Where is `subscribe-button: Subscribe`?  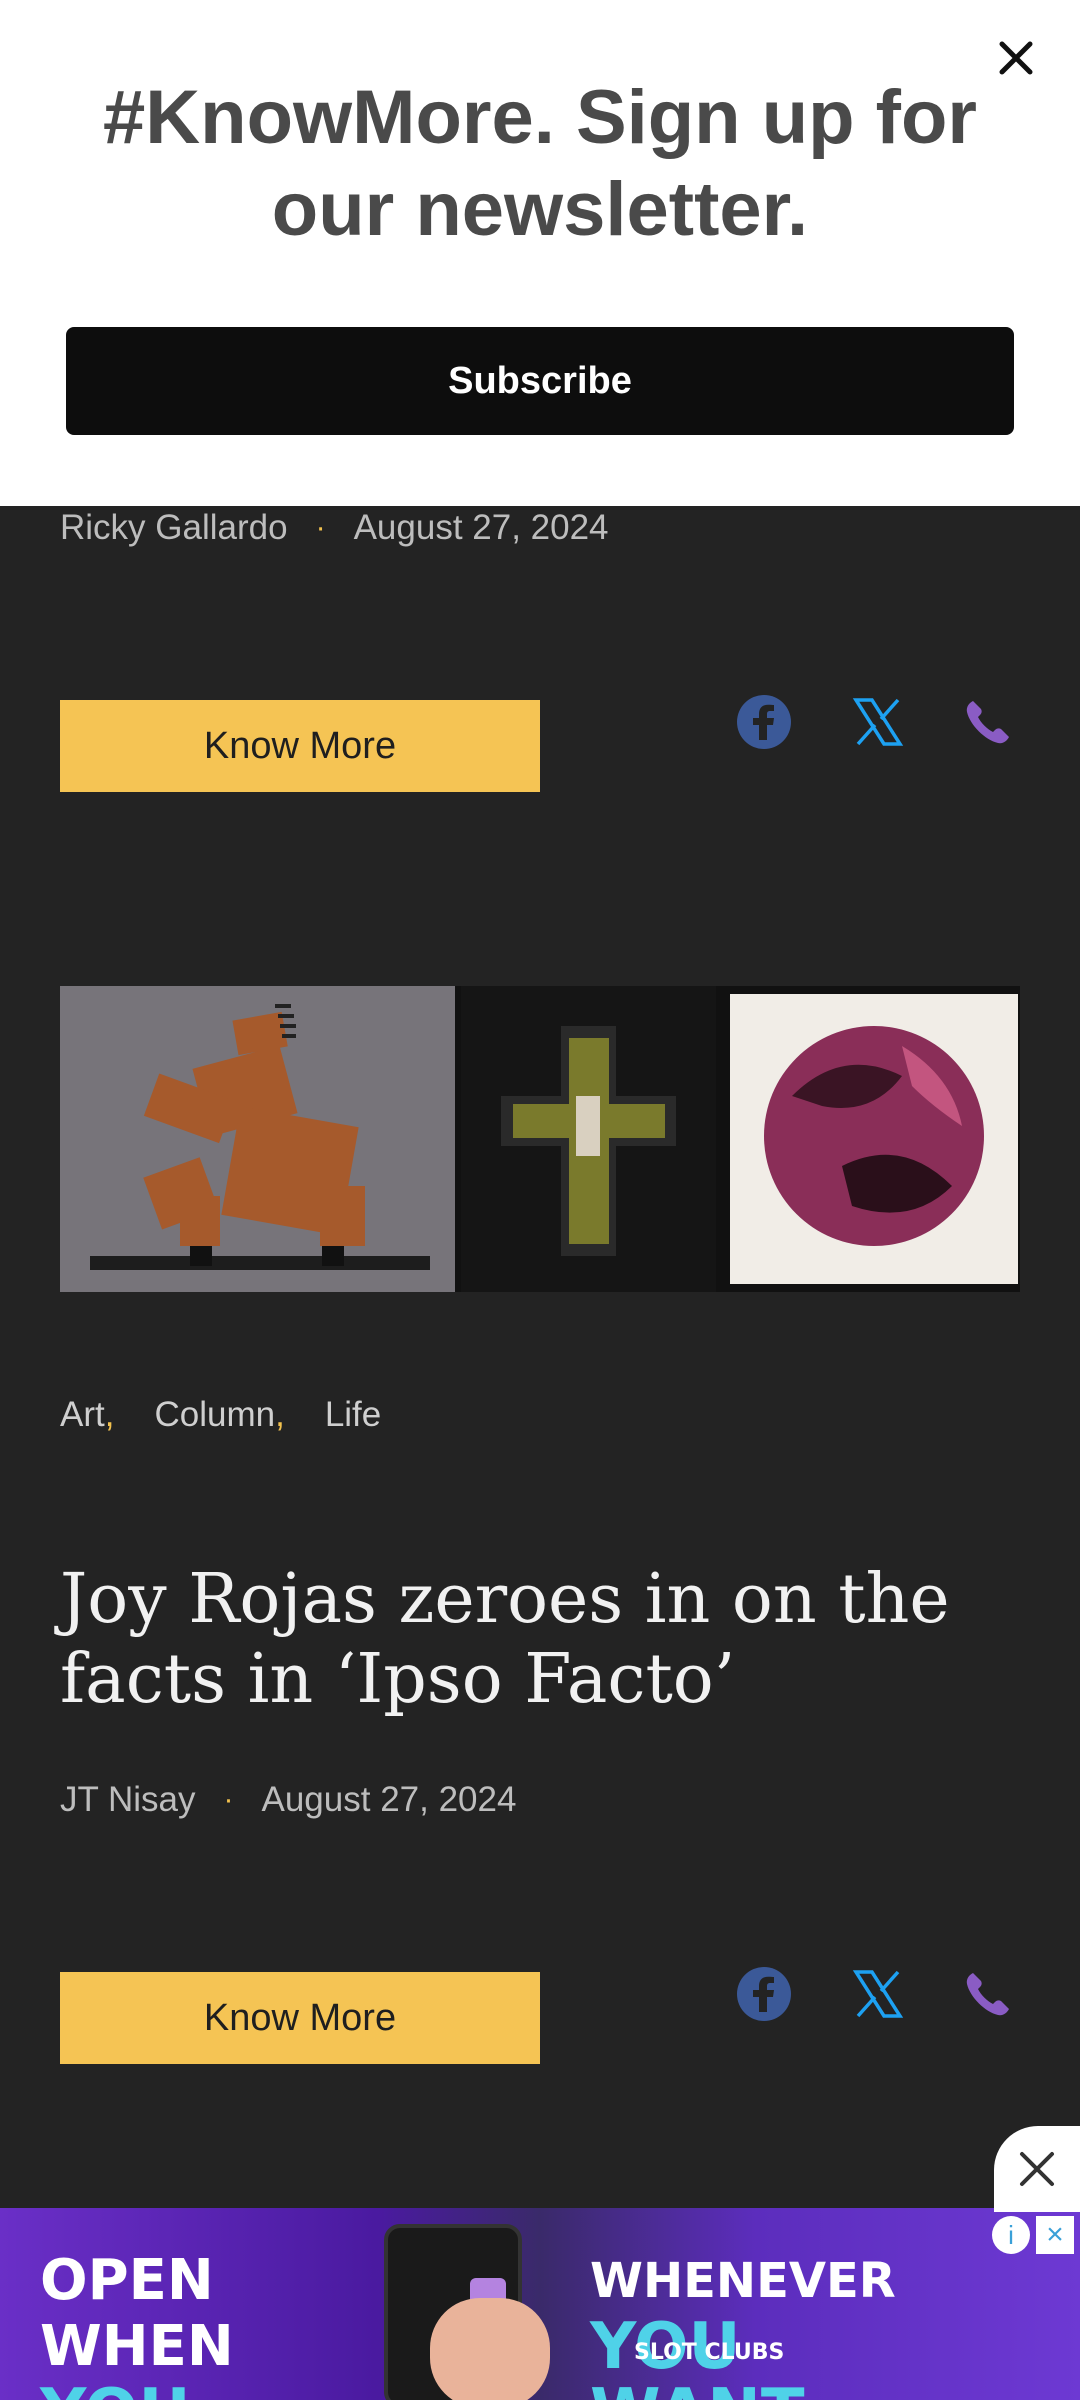 subscribe-button: Subscribe is located at coordinates (540, 381).